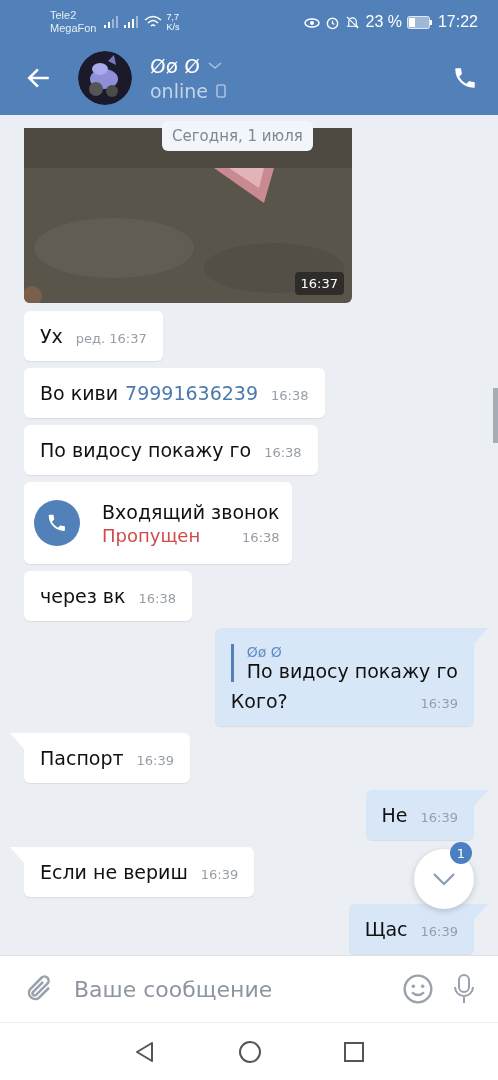 This screenshot has width=498, height=1080. Describe the element at coordinates (312, 22) in the screenshot. I see `eye-icon` at that location.